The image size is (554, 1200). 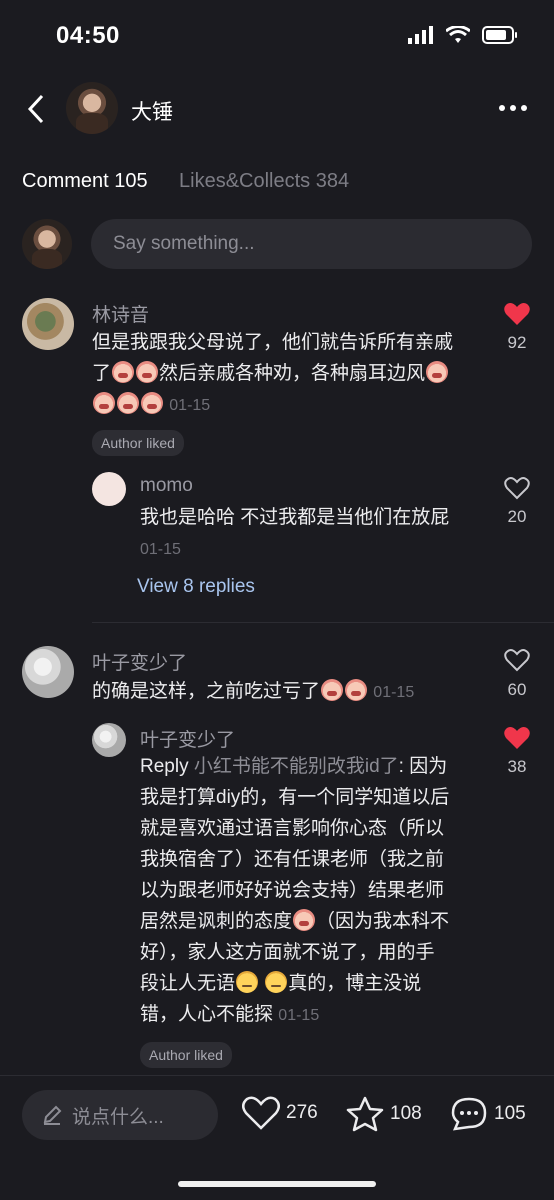 I want to click on battery-icon, so click(x=499, y=35).